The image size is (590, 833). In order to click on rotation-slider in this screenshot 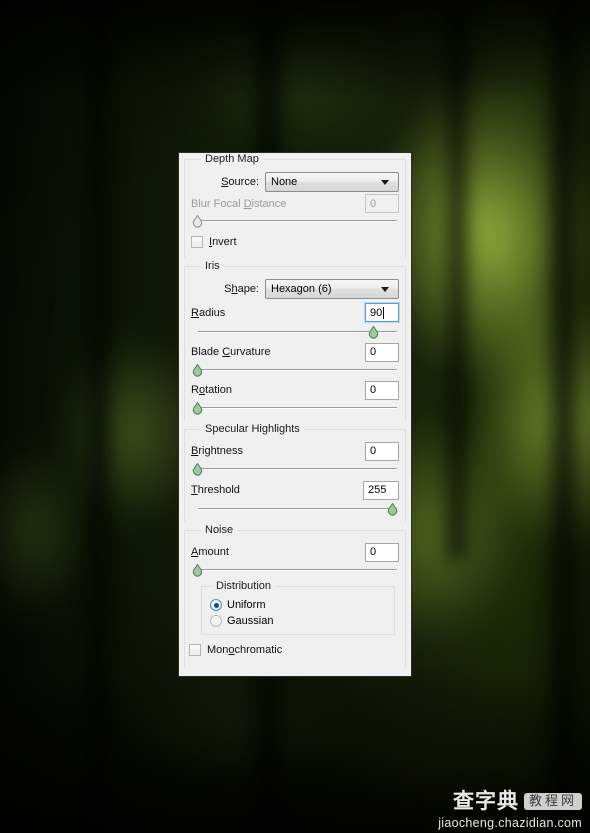, I will do `click(295, 408)`.